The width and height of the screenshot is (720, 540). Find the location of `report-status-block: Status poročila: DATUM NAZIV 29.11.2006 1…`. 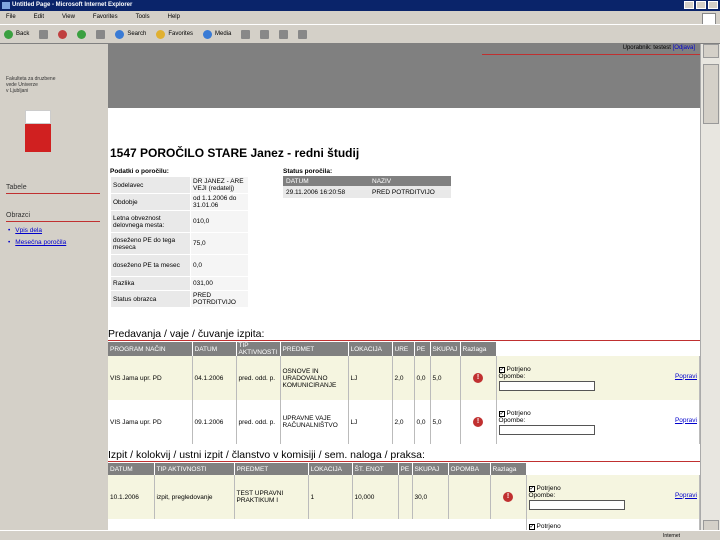

report-status-block: Status poročila: DATUM NAZIV 29.11.2006 1… is located at coordinates (367, 183).